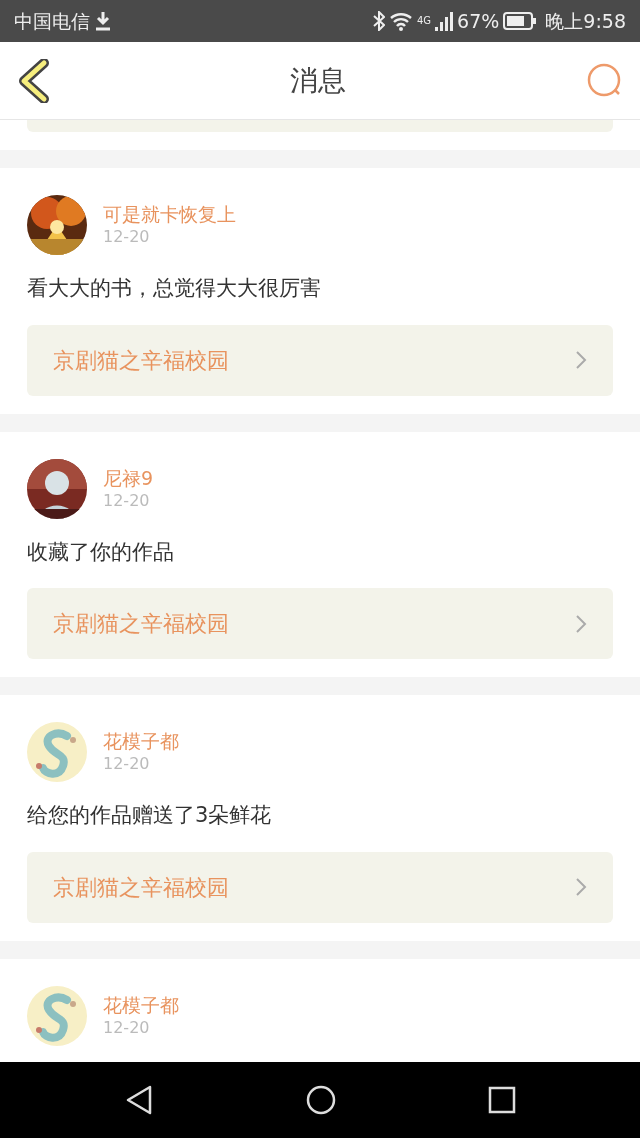 This screenshot has height=1138, width=640. Describe the element at coordinates (33, 80) in the screenshot. I see `back-button` at that location.